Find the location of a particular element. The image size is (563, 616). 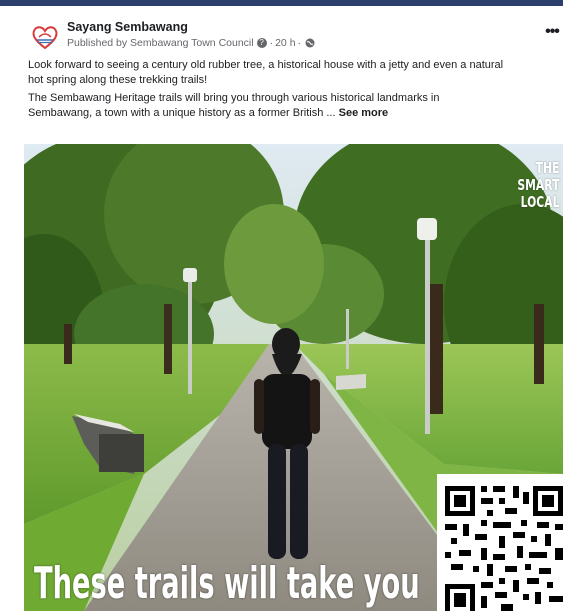

avatar is located at coordinates (45, 37).